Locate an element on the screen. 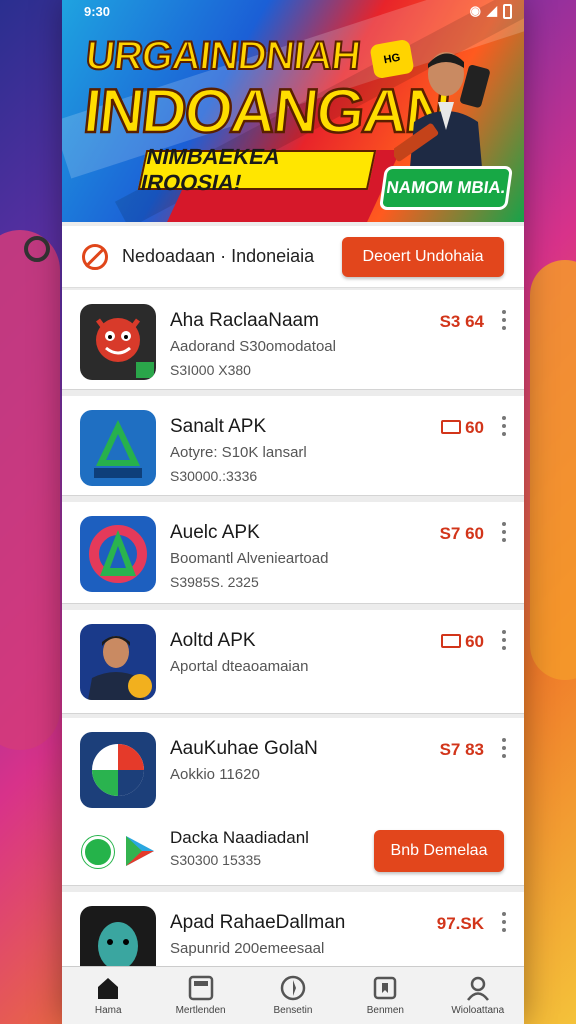 The height and width of the screenshot is (1024, 576). app-list-item: Aoltd APK Aportal dteaoamaian 60 is located at coordinates (293, 662).